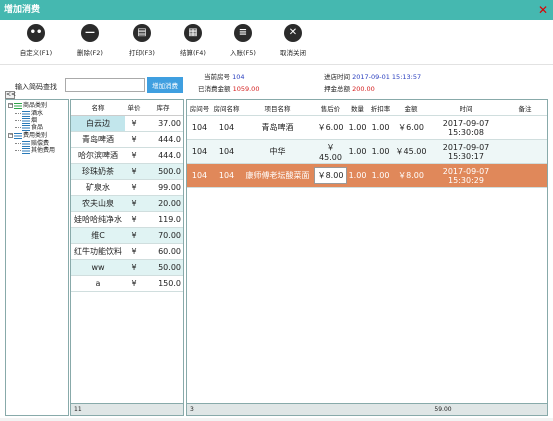  I want to click on time-info: 进店时间 2017-09-01 15:13:57, so click(372, 76).